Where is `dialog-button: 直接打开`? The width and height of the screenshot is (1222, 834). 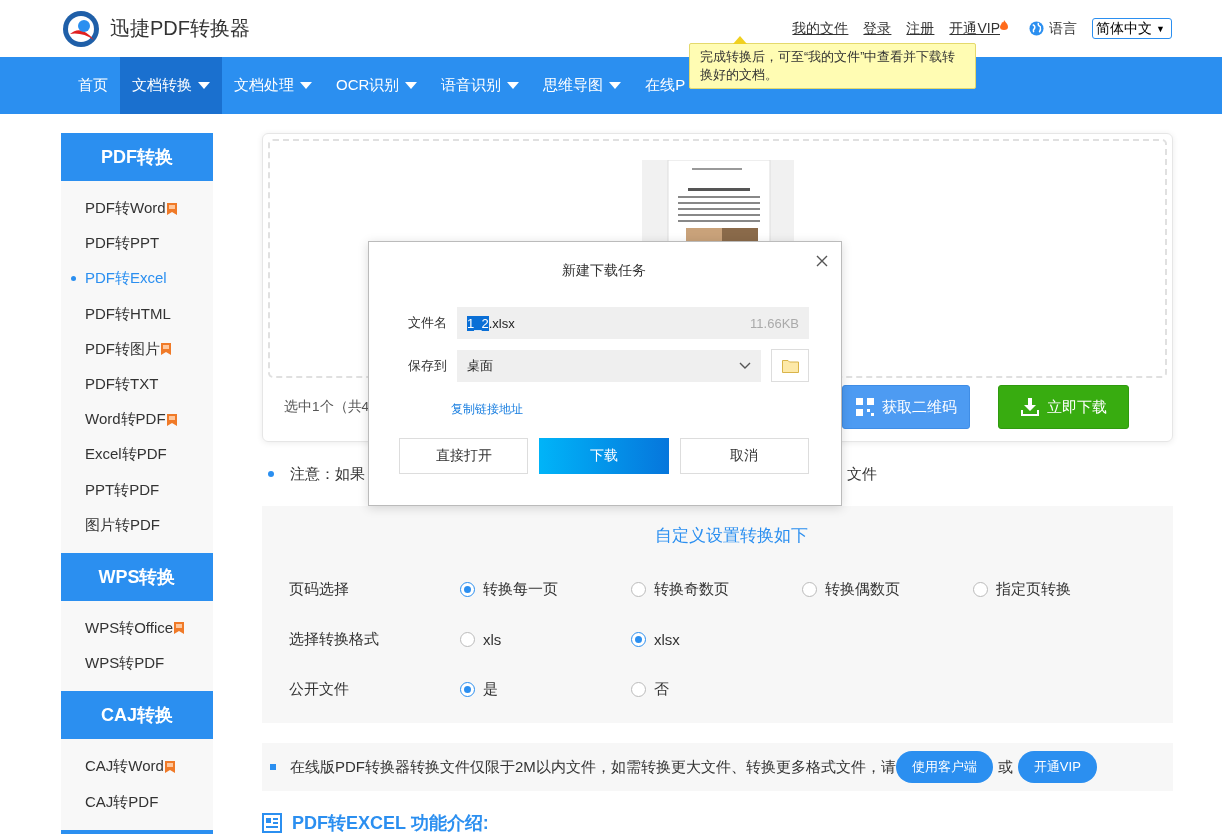
dialog-button: 直接打开 is located at coordinates (464, 456).